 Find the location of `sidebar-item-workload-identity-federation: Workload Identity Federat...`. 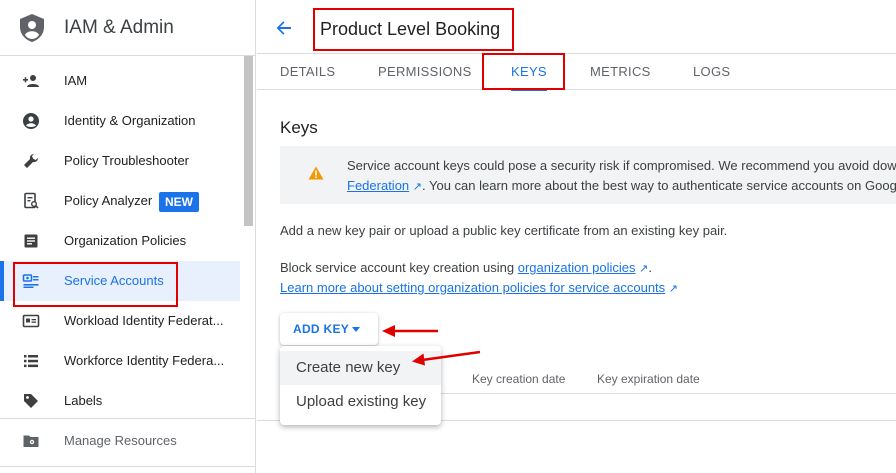

sidebar-item-workload-identity-federation: Workload Identity Federat... is located at coordinates (120, 321).